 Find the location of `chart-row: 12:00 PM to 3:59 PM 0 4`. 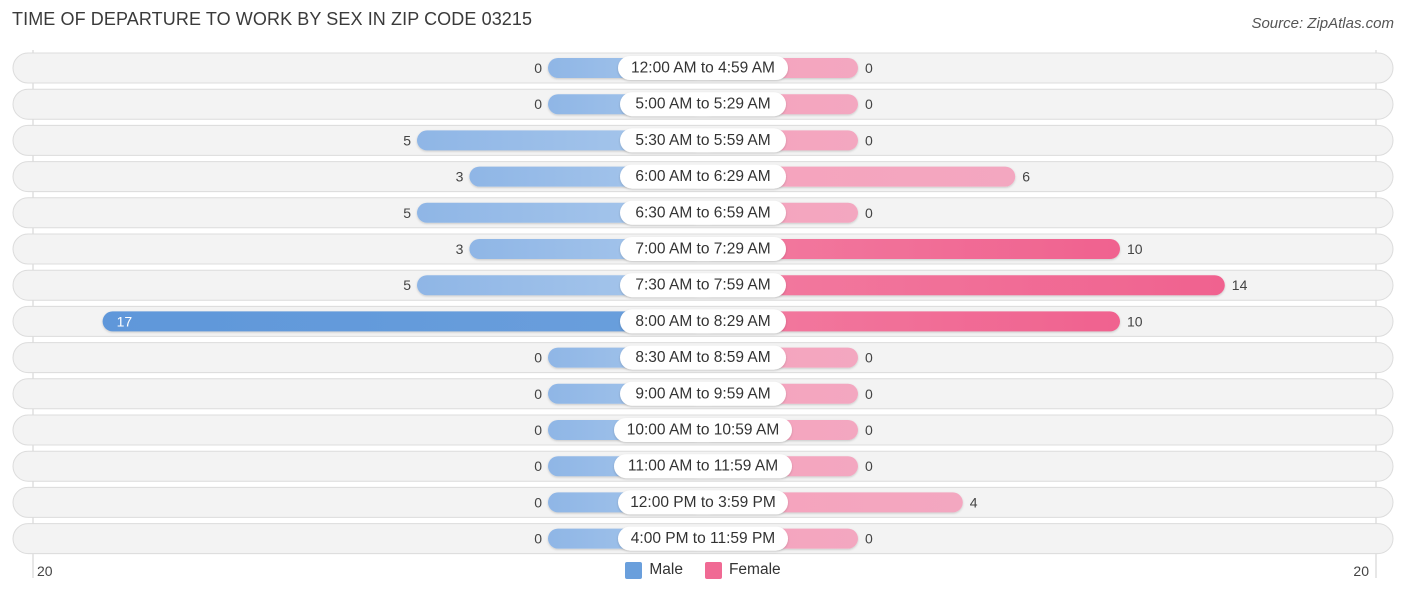

chart-row: 12:00 PM to 3:59 PM 0 4 is located at coordinates (703, 502).